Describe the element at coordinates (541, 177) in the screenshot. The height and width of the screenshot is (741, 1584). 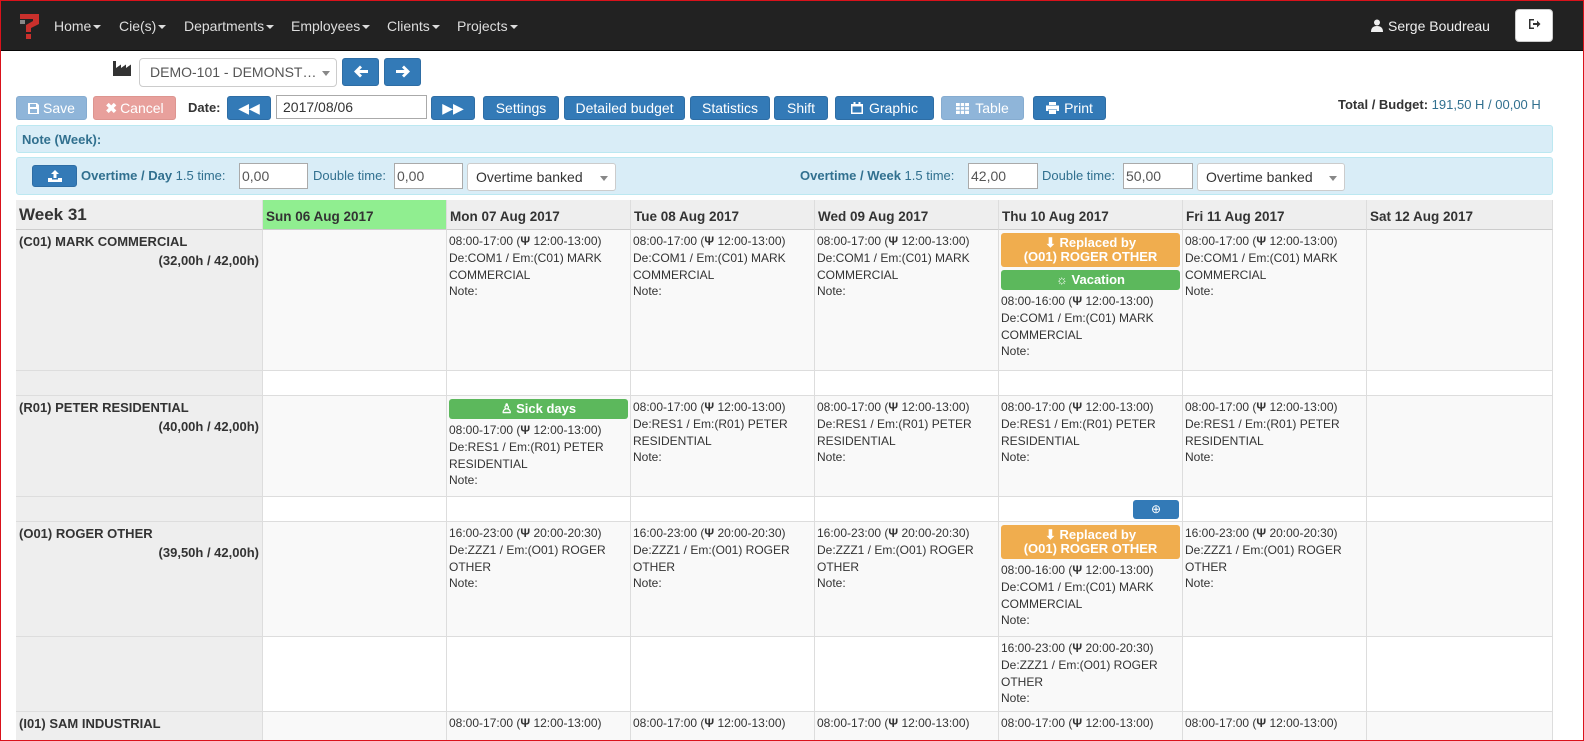
I see `day-overtime-banked-select: Overtime banked` at that location.